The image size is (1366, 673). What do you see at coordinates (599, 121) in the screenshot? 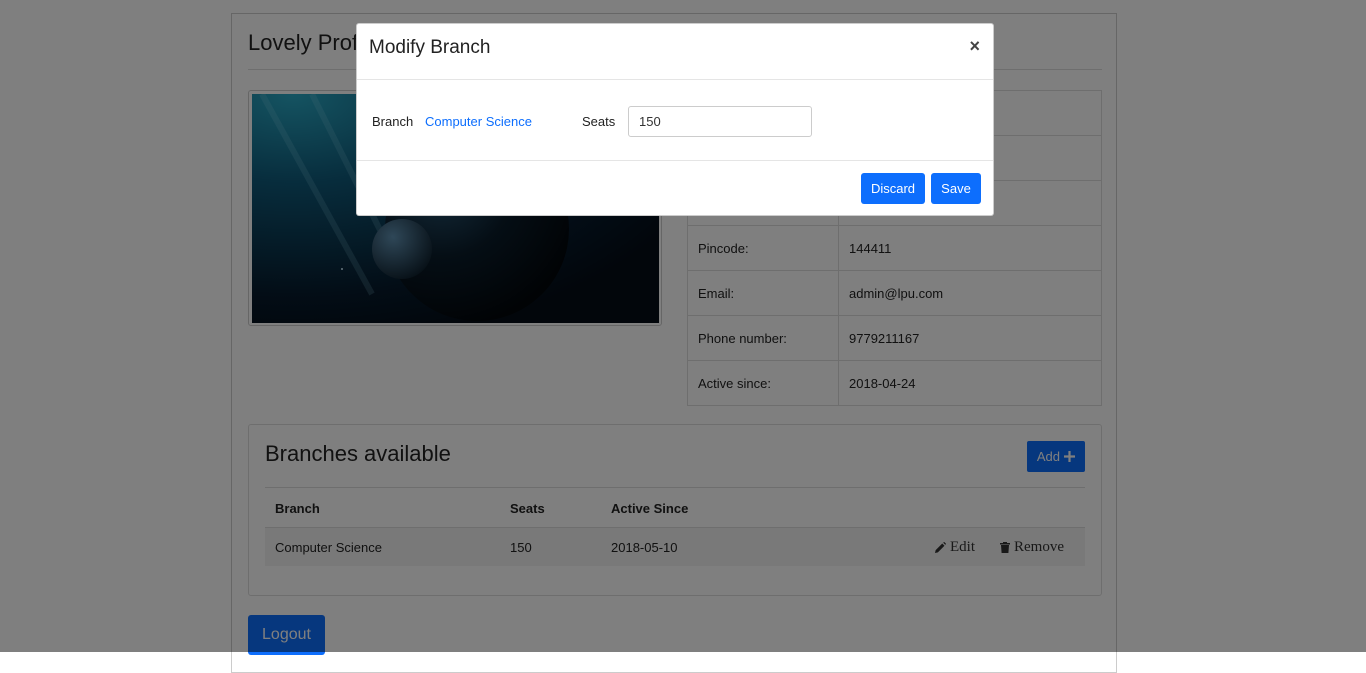
I see `seats-label: Seats` at bounding box center [599, 121].